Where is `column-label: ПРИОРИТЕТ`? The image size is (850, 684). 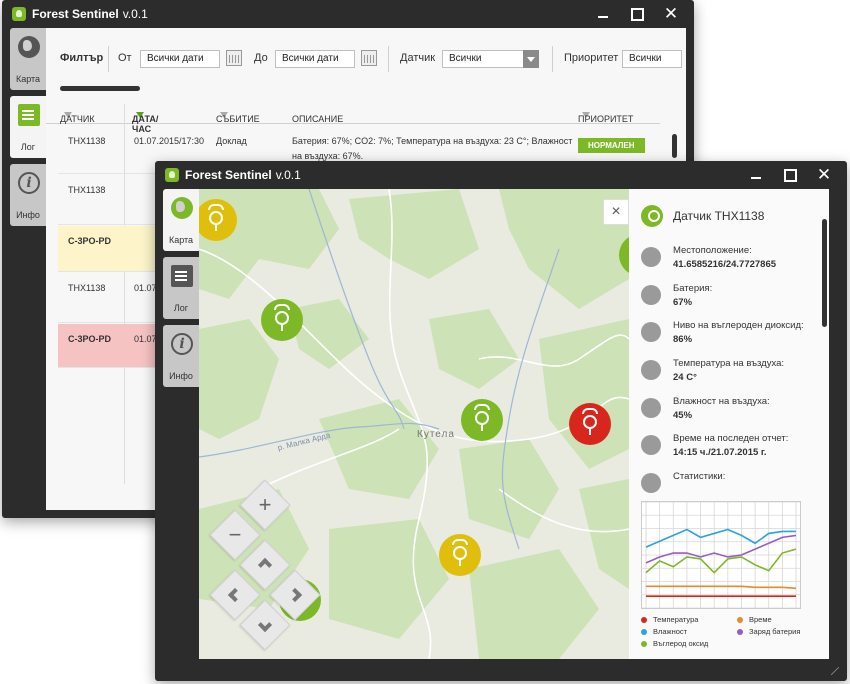 column-label: ПРИОРИТЕТ is located at coordinates (606, 119).